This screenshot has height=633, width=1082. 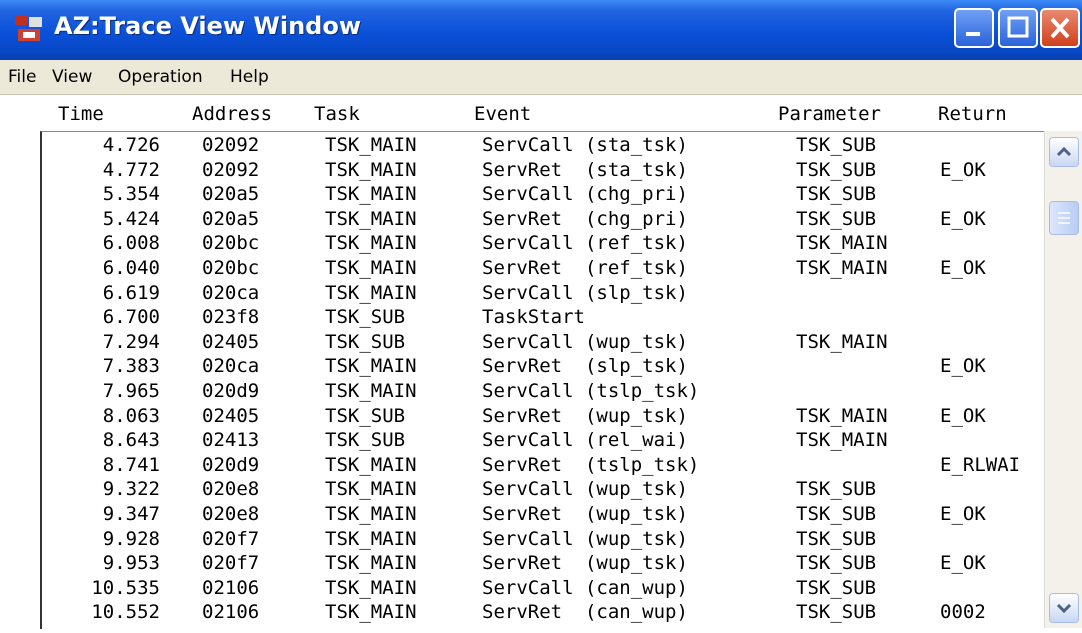 I want to click on cell-time: 4.772, so click(x=131, y=169).